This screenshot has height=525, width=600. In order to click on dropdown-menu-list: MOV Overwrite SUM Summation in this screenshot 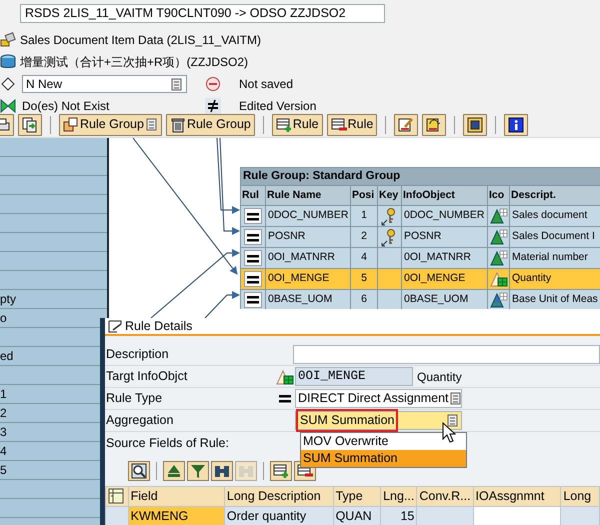, I will do `click(383, 450)`.